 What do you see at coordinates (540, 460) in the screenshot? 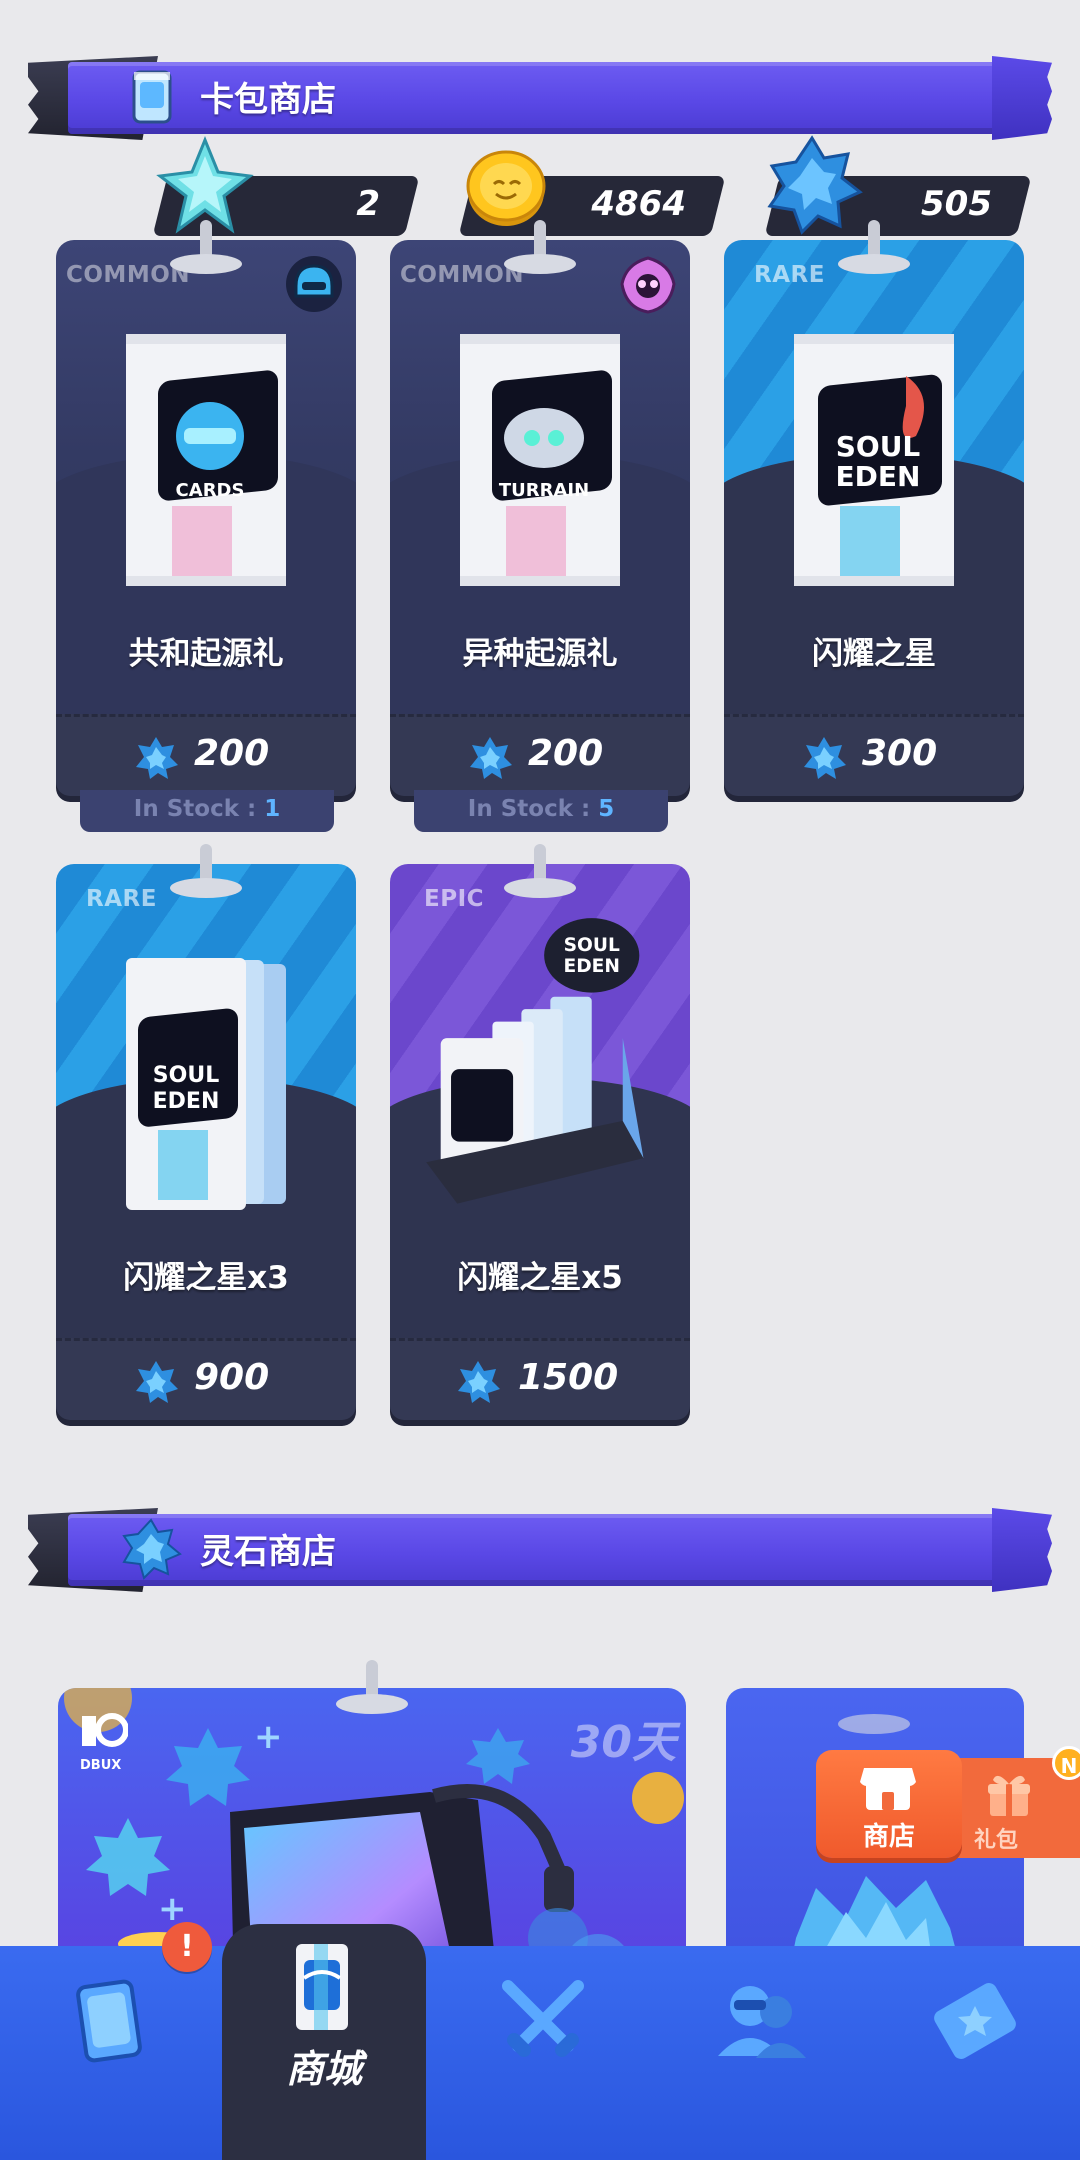
I see `card-pack-image: TURRAIN` at bounding box center [540, 460].